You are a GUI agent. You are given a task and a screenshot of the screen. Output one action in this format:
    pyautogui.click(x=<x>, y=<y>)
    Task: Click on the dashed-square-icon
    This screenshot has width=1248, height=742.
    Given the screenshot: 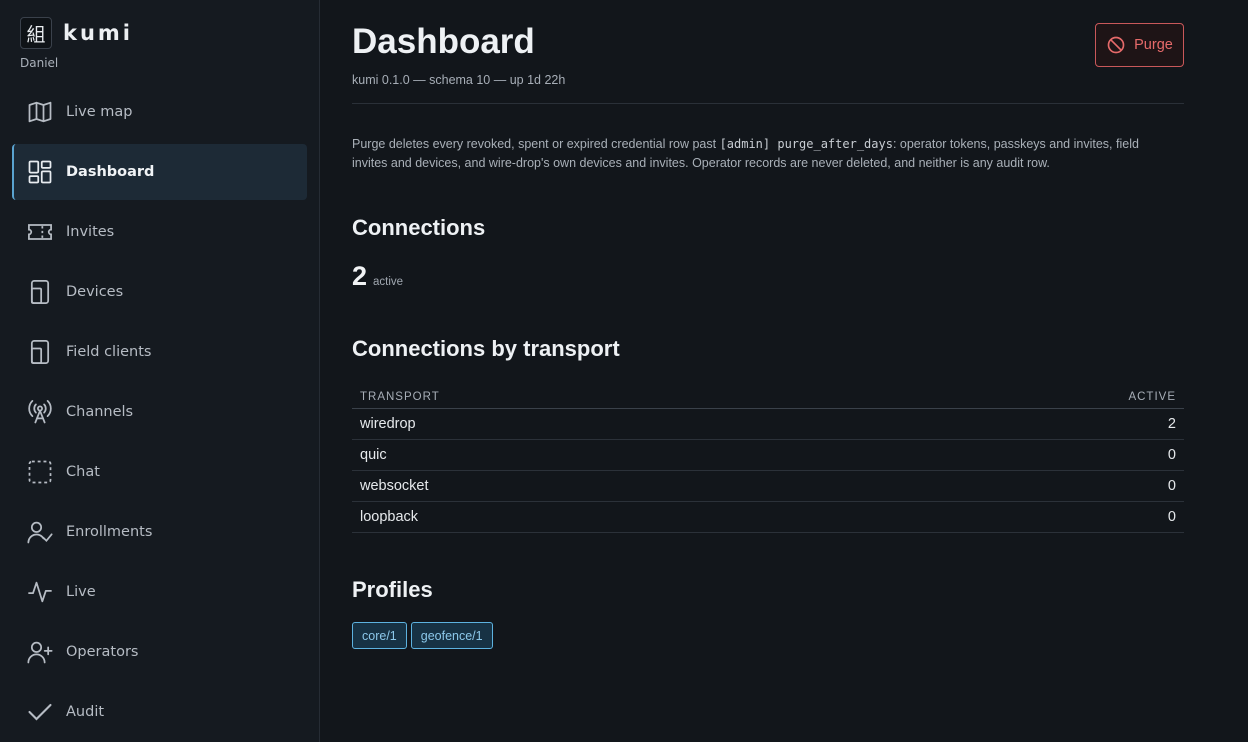 What is the action you would take?
    pyautogui.click(x=40, y=472)
    